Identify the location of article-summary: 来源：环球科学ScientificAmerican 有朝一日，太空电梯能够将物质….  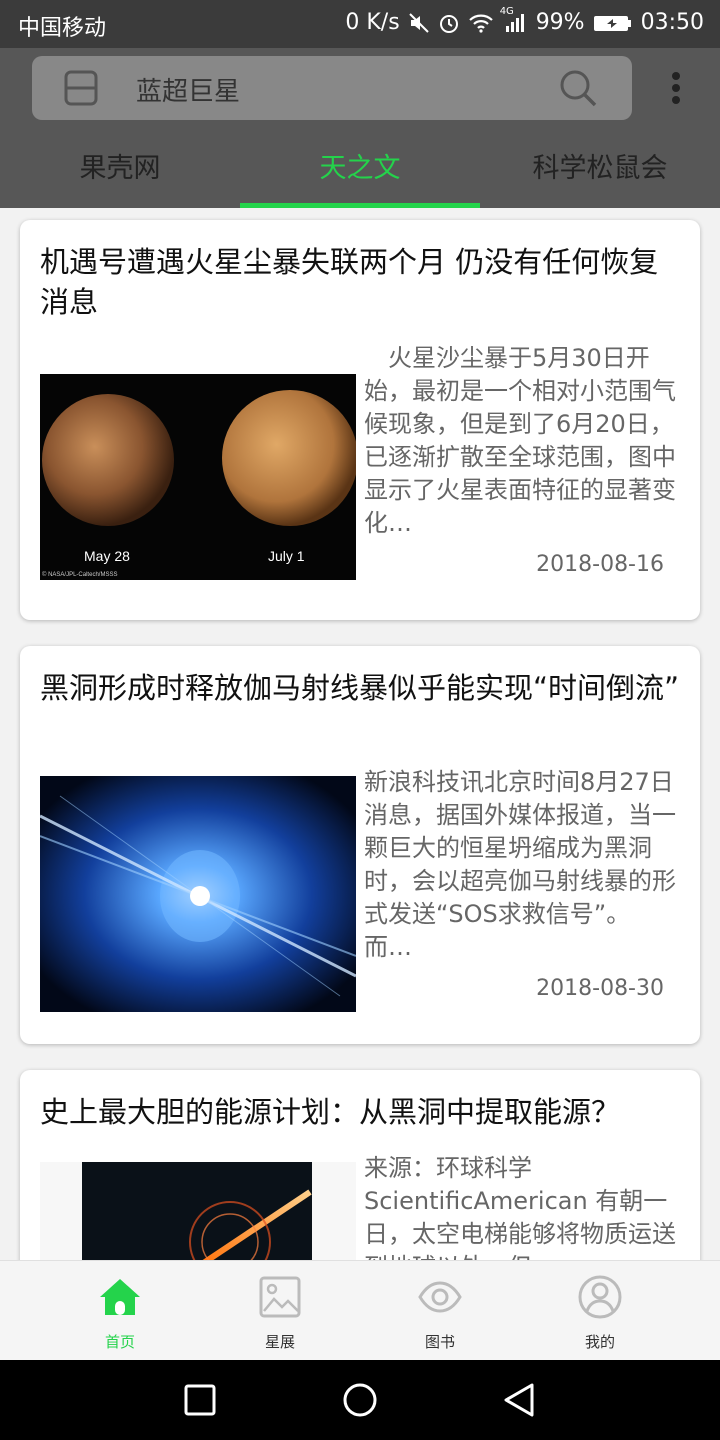
(520, 1207).